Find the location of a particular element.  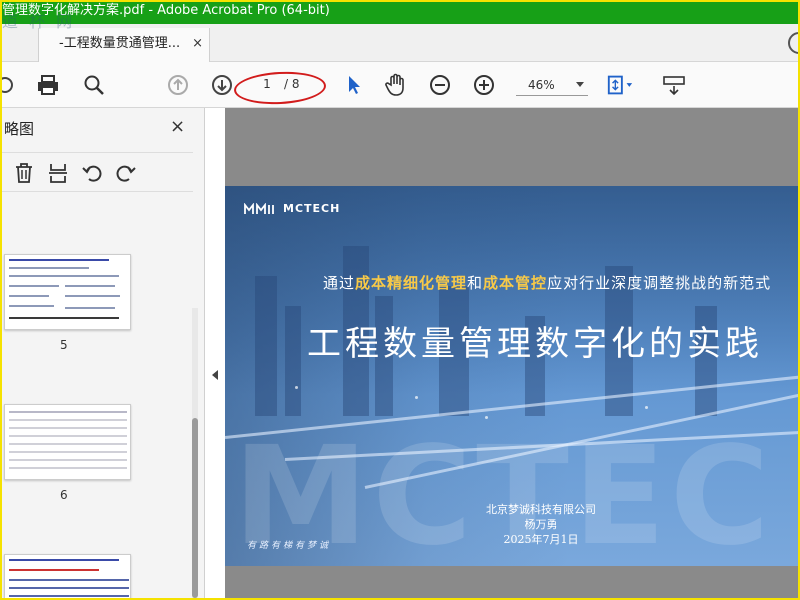

subtitle-text: 通过 is located at coordinates (339, 283).